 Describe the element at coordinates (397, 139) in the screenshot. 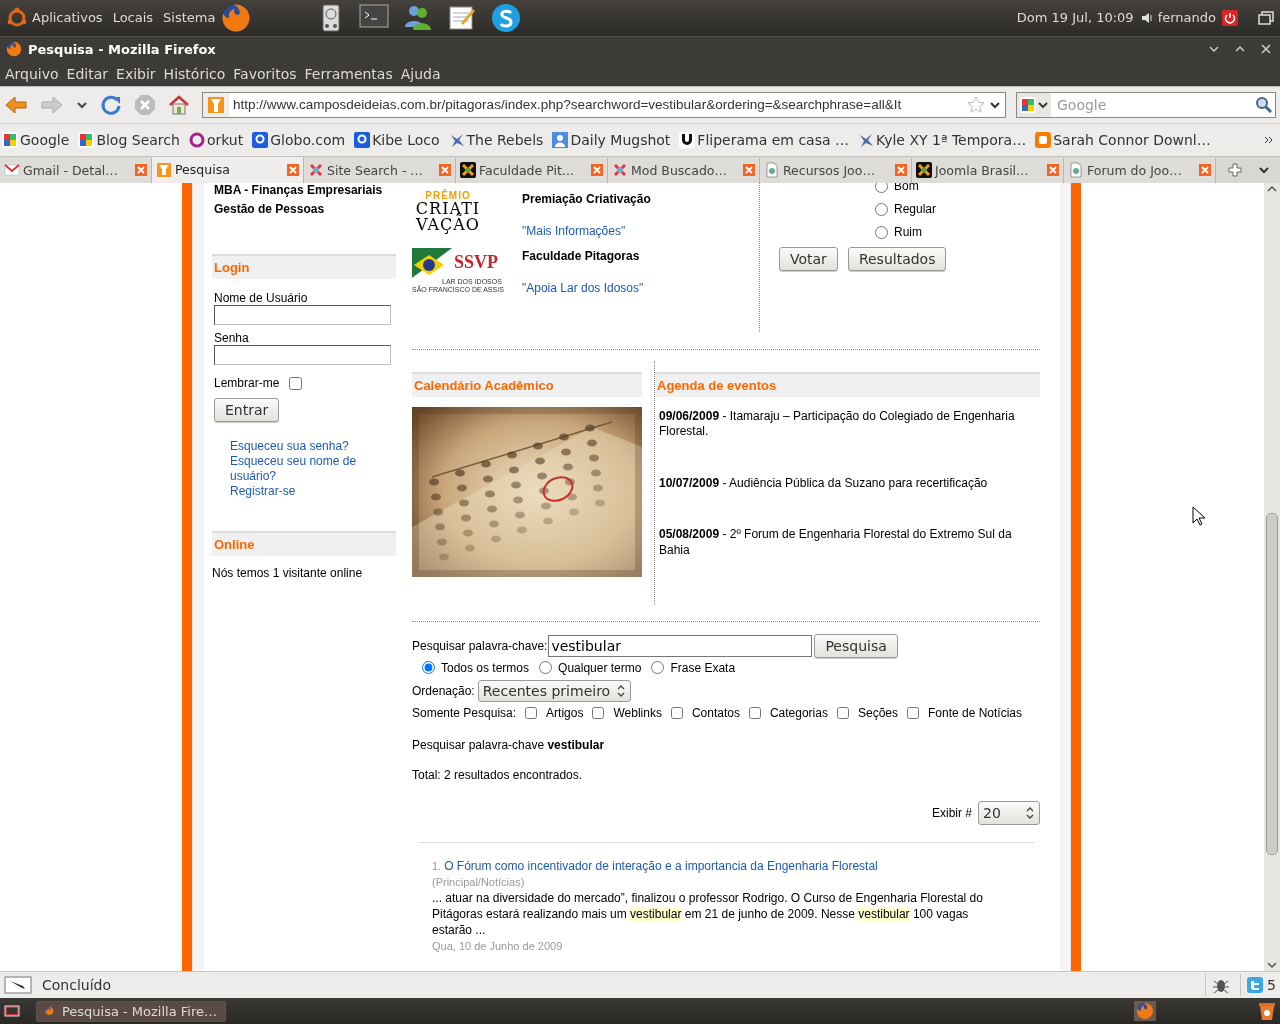

I see `bookmark: Kibe Loco` at that location.